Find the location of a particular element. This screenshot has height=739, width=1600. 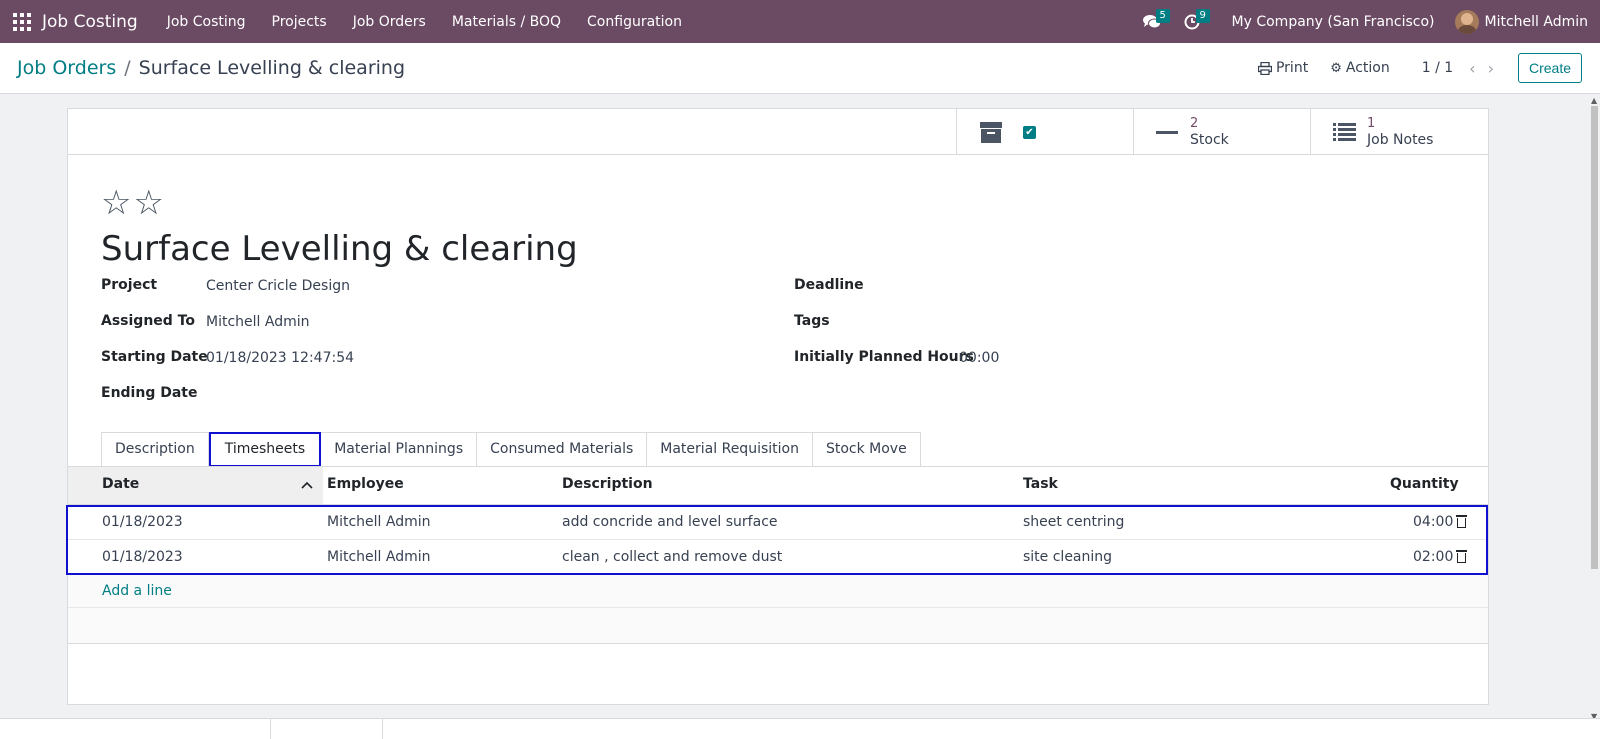

print-label: Print is located at coordinates (1292, 68).